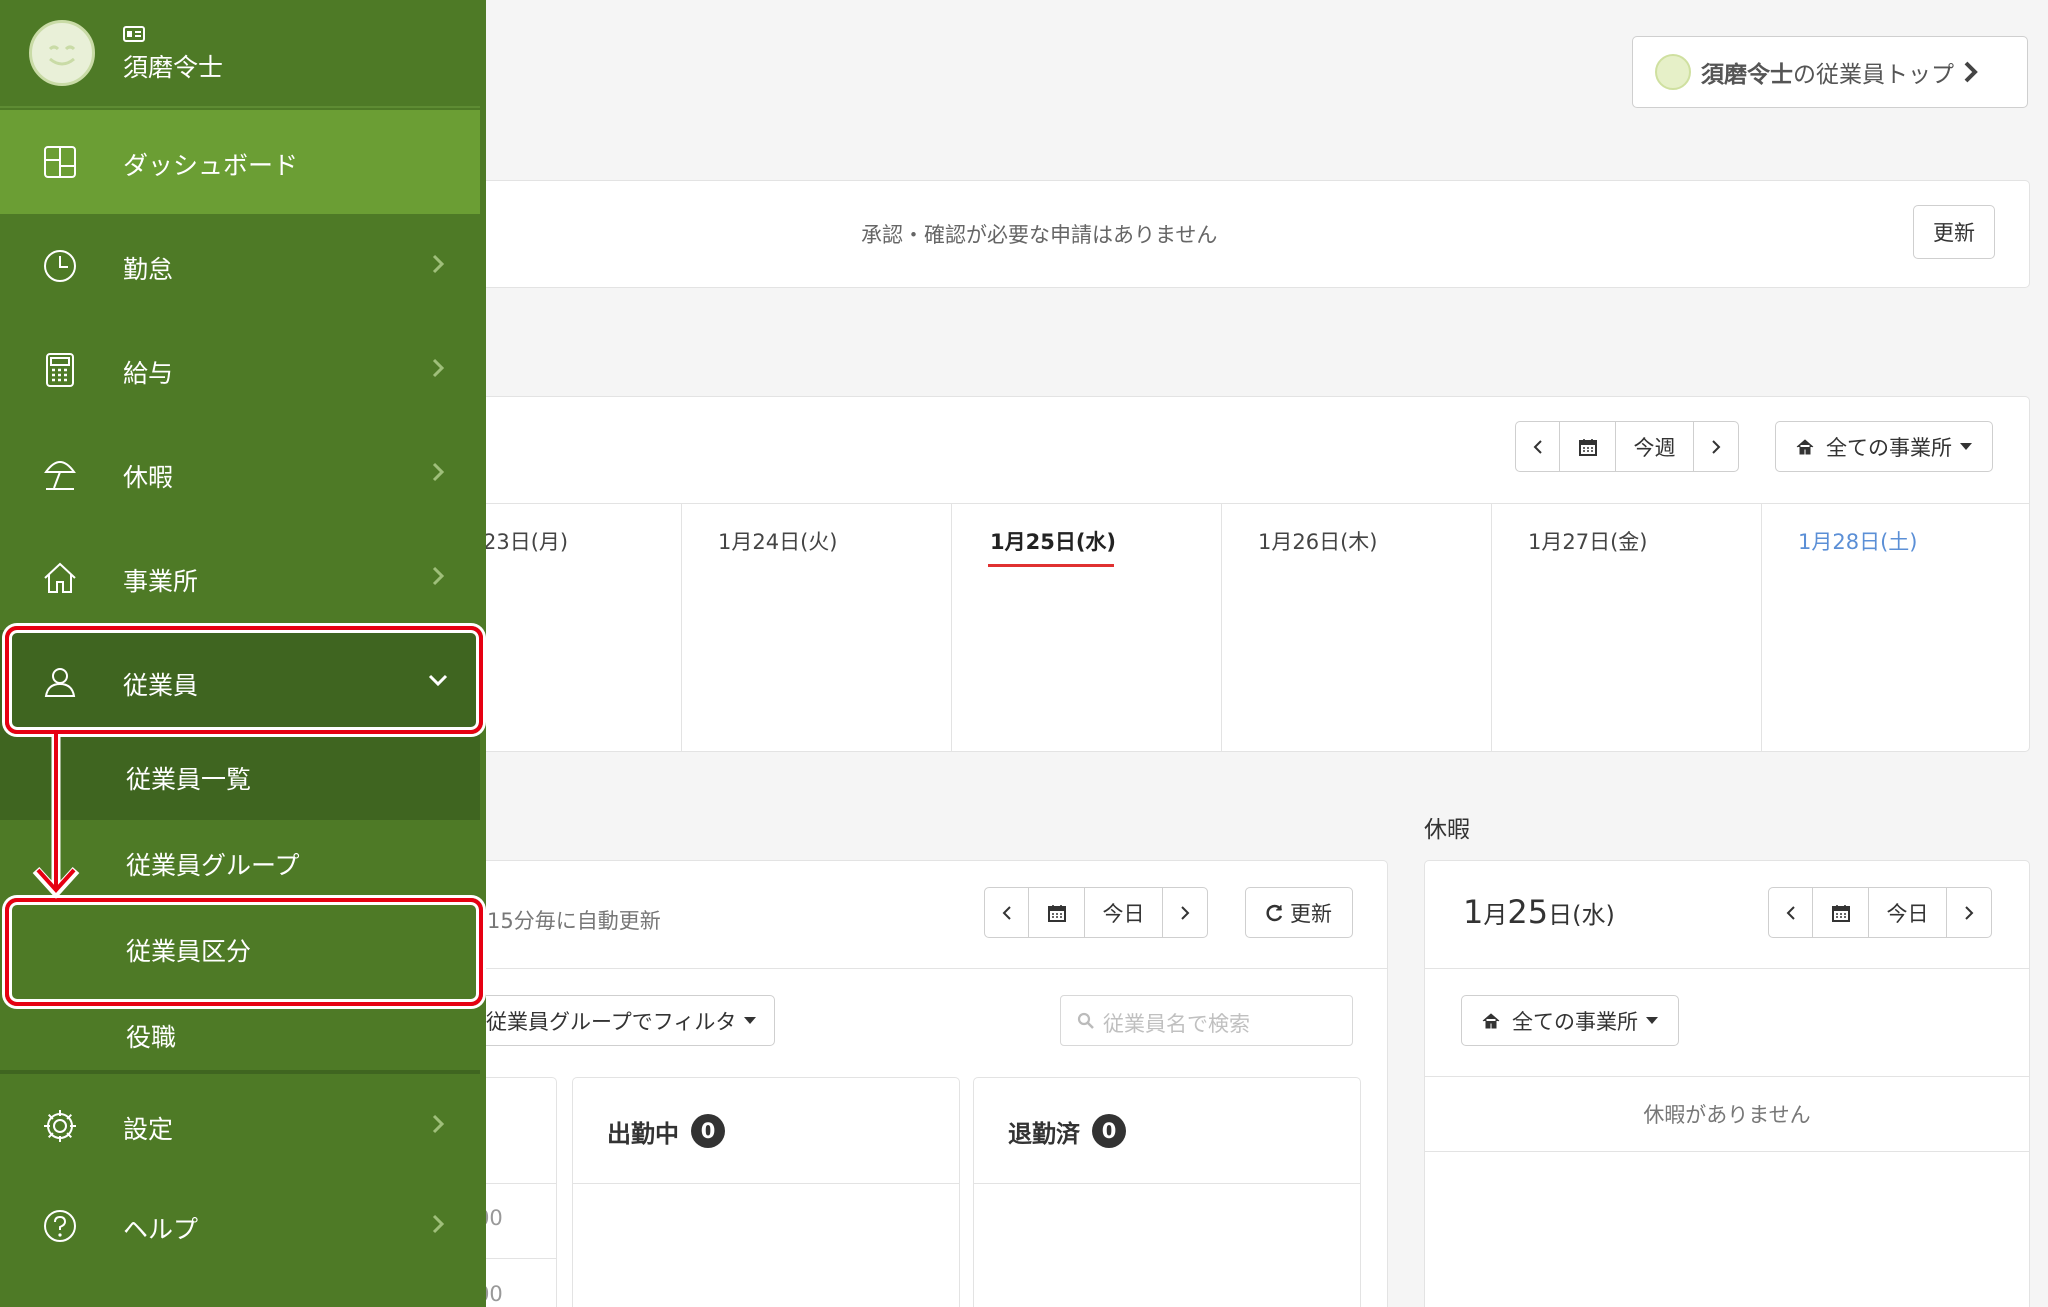  I want to click on sidebar-item-dashboard: ダッシュボード, so click(240, 162).